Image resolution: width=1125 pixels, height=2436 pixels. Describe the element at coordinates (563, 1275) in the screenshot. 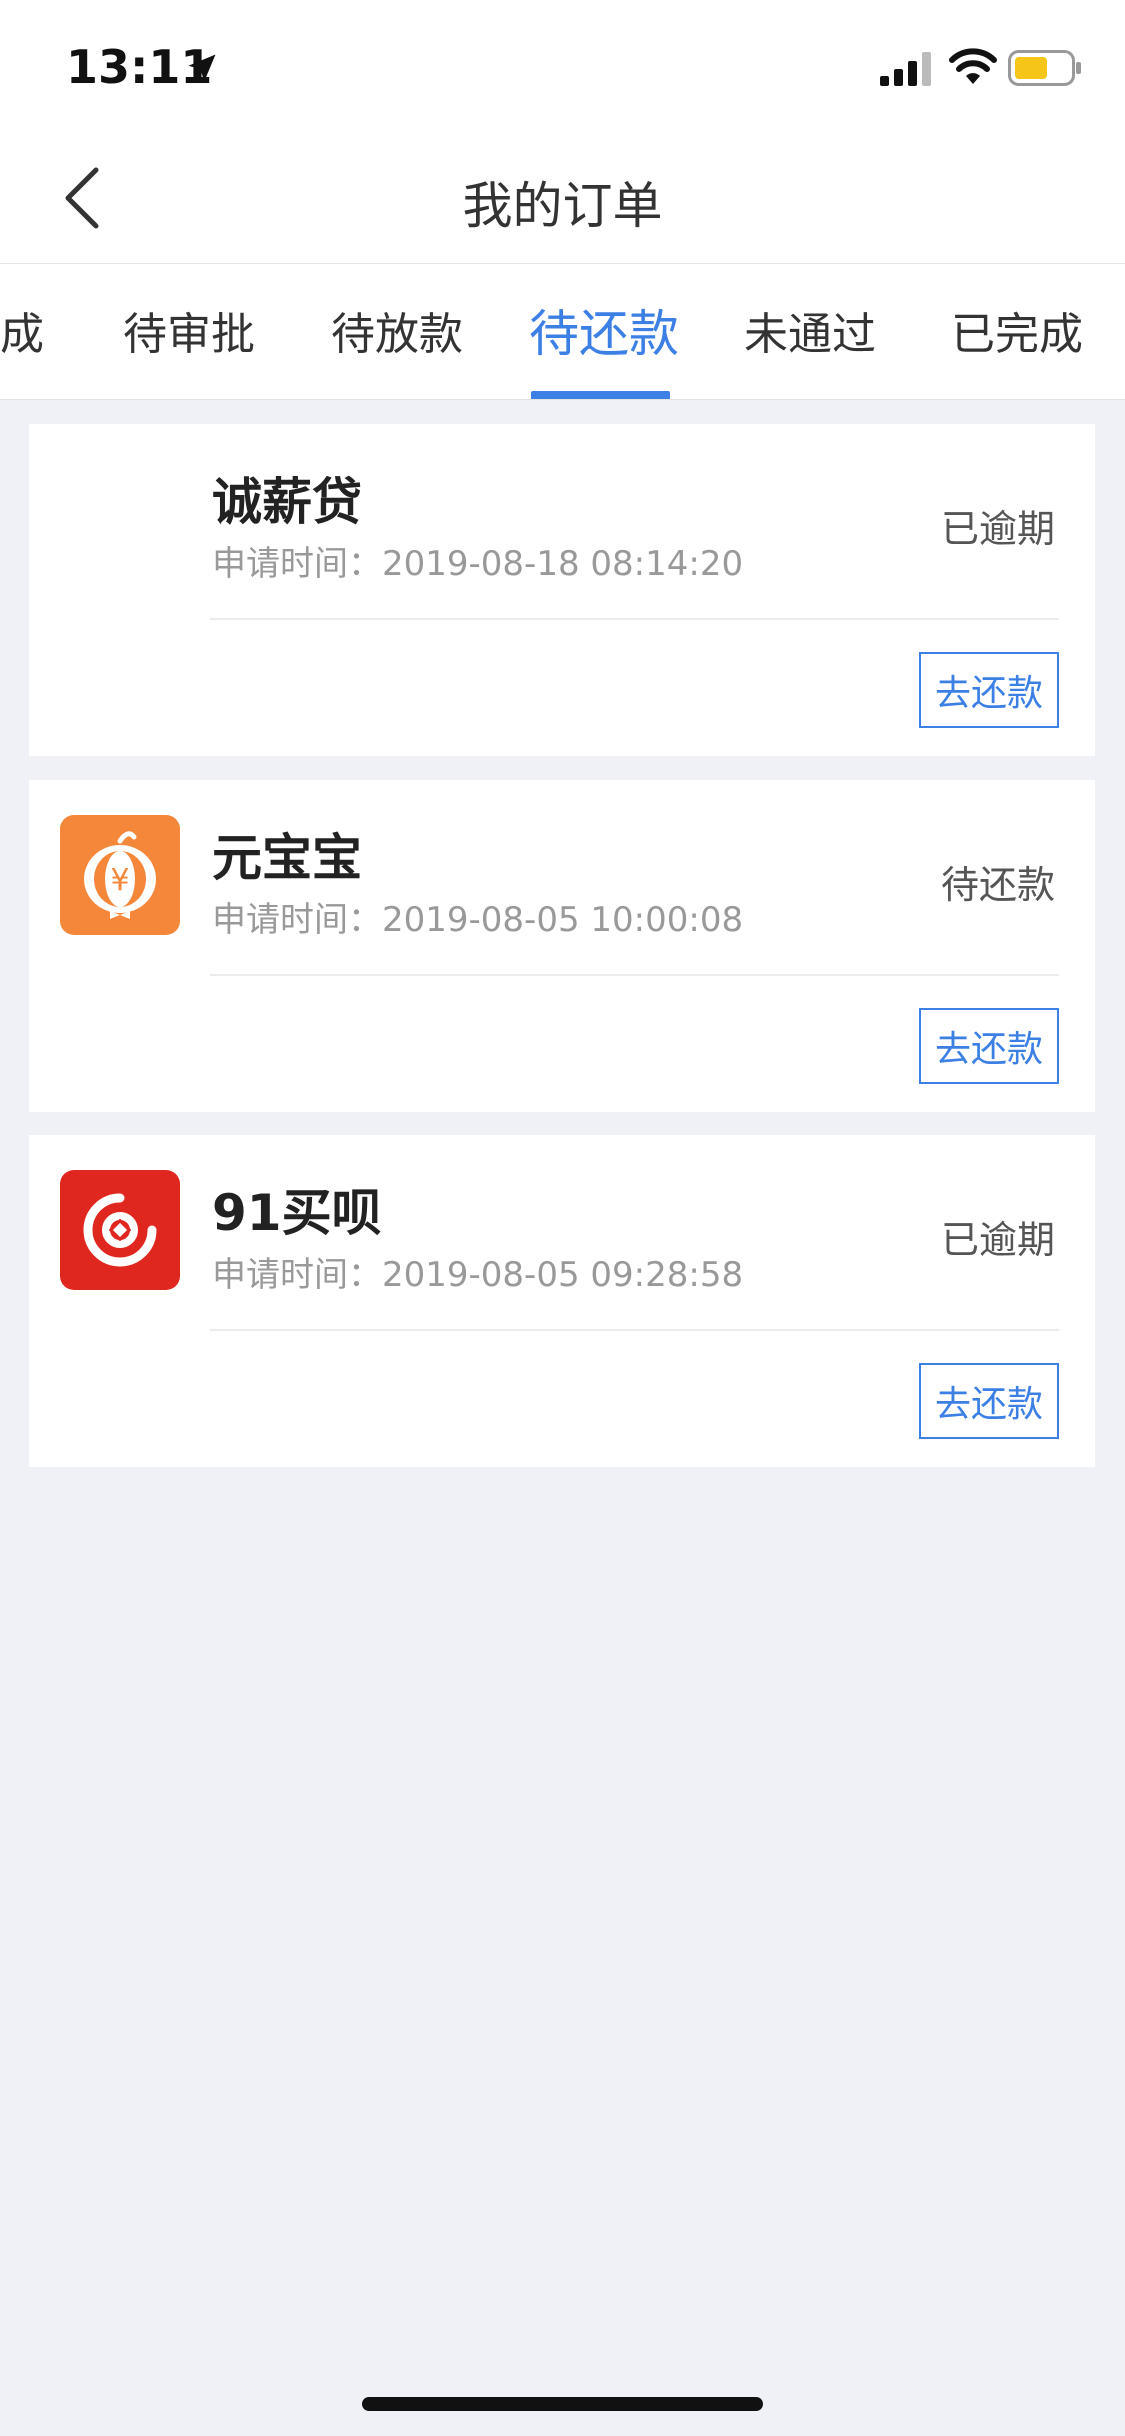

I see `apply-time-value: 2019-08-05 09:28:58` at that location.